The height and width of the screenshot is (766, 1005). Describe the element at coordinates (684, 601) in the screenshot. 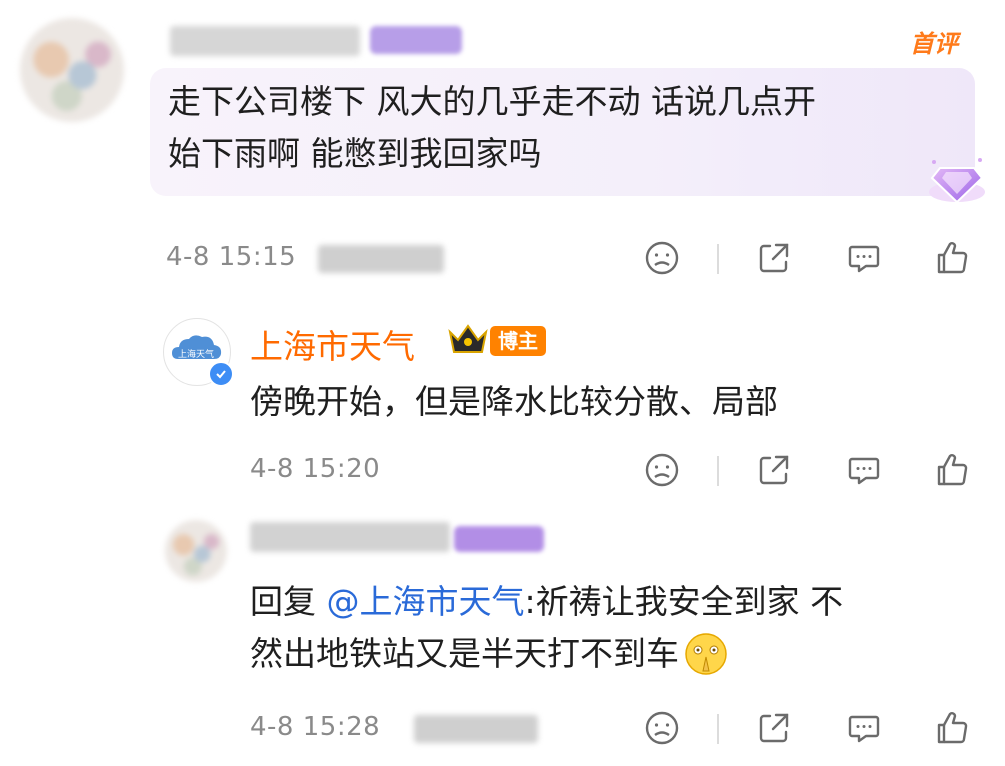

I see `reply-text-rest: :祈祷让我安全到家 不` at that location.